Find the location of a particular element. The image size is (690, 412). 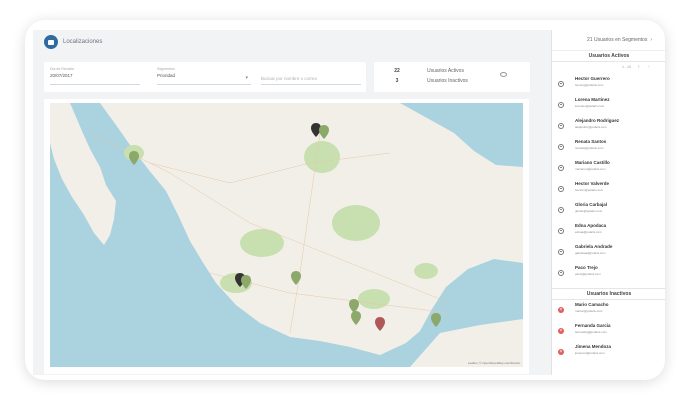

user-row: Renata Santos renatas@polaris.com is located at coordinates (608, 147).